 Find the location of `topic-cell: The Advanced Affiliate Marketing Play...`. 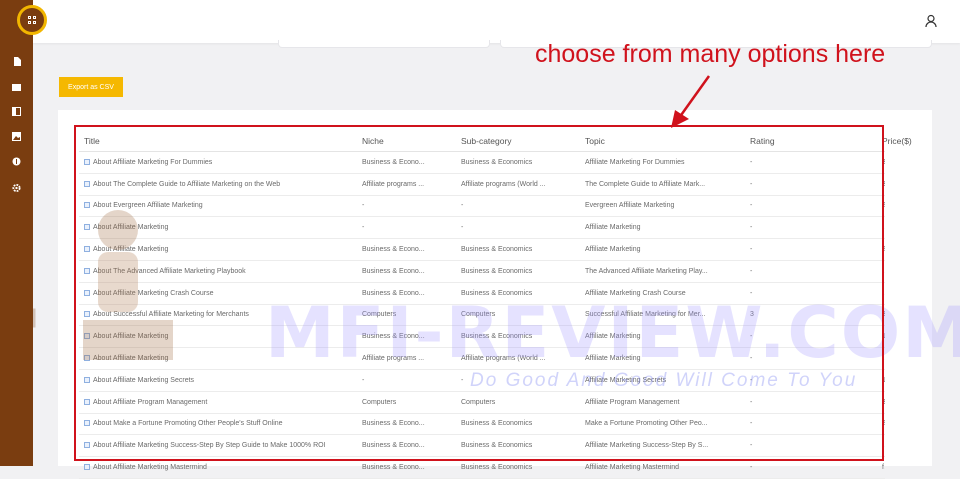

topic-cell: The Advanced Affiliate Marketing Play... is located at coordinates (662, 271).